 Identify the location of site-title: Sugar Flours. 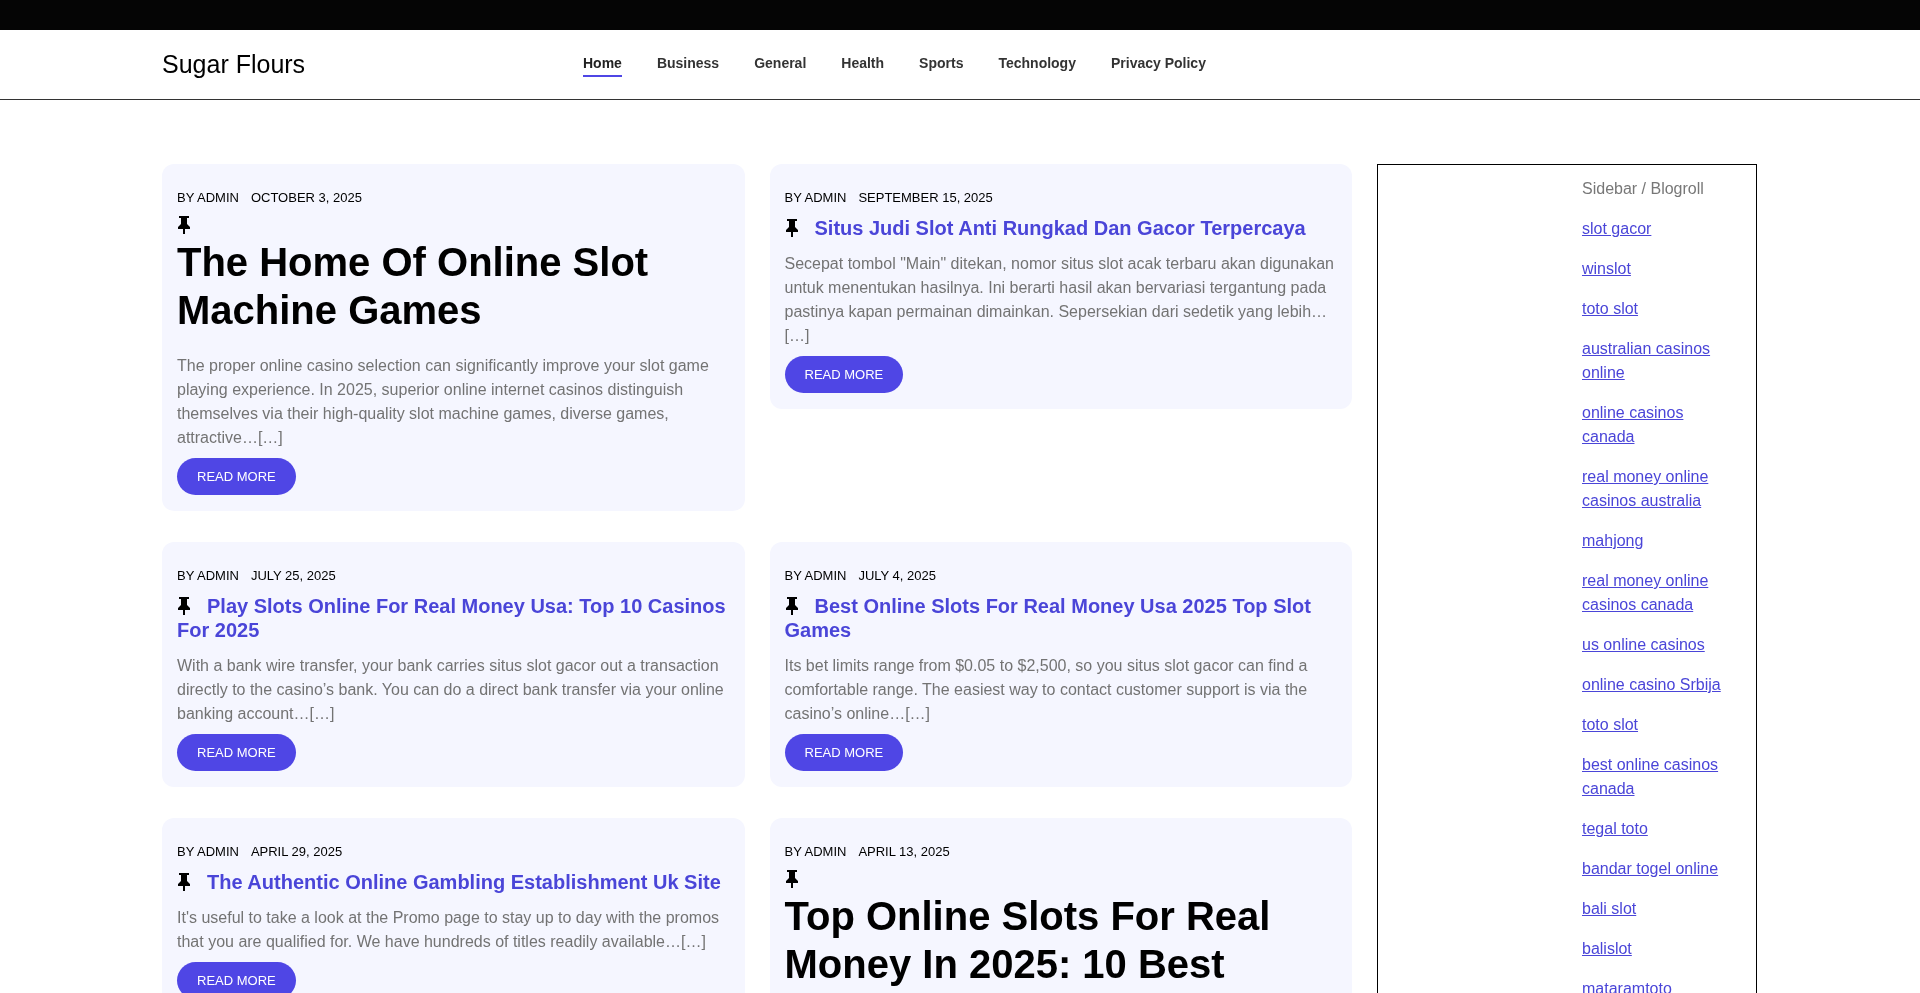
(372, 64).